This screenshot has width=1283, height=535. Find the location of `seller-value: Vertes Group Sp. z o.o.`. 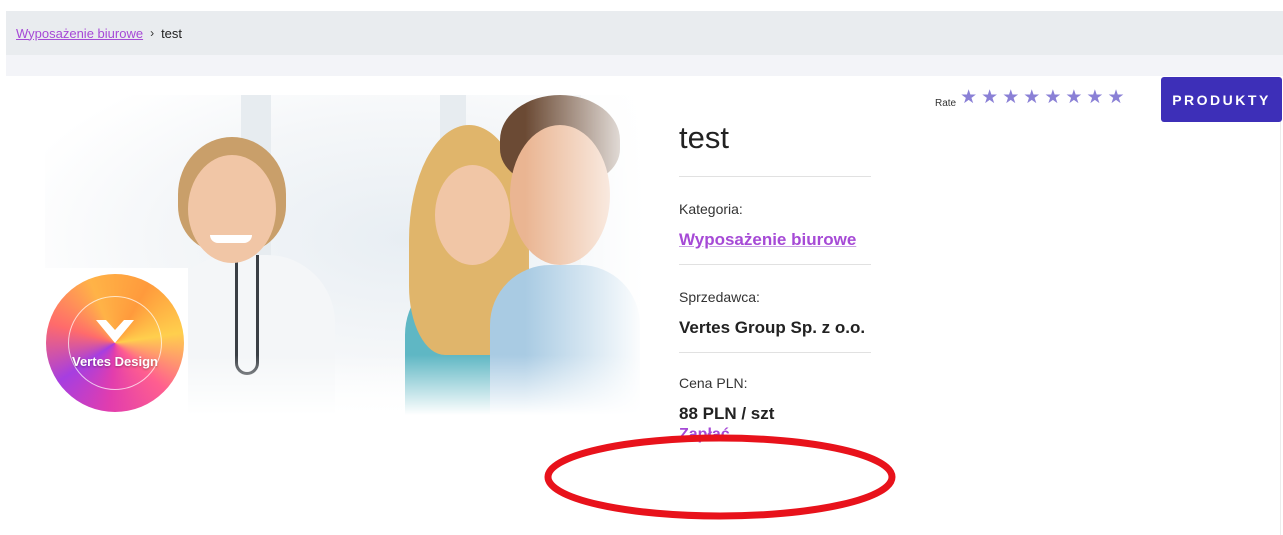

seller-value: Vertes Group Sp. z o.o. is located at coordinates (772, 327).